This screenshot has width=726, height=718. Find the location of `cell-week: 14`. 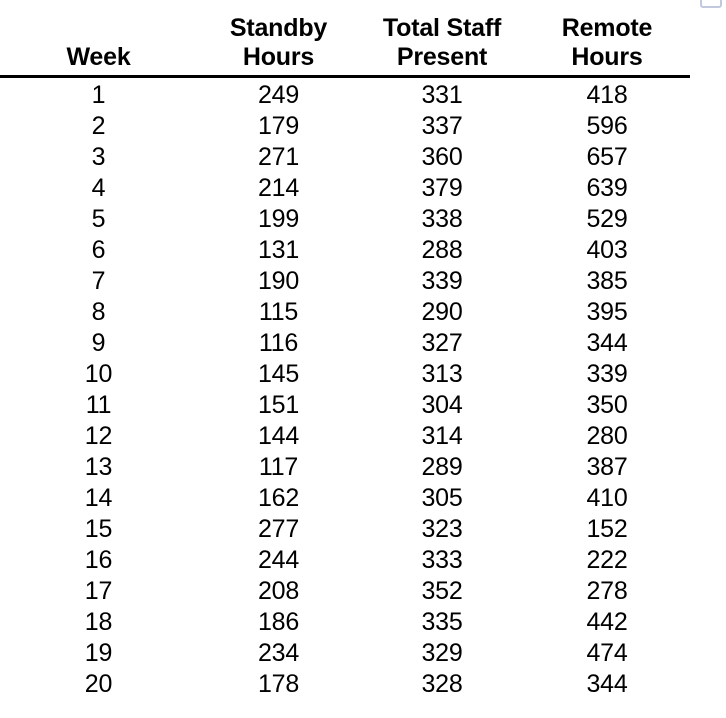

cell-week: 14 is located at coordinates (98, 498).